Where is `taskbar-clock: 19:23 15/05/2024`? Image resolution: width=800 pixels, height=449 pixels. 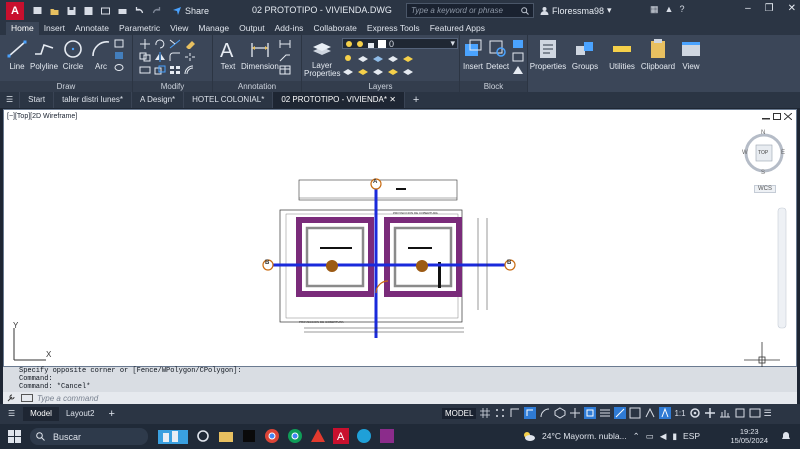
taskbar-clock: 19:23 15/05/2024 is located at coordinates (749, 436).